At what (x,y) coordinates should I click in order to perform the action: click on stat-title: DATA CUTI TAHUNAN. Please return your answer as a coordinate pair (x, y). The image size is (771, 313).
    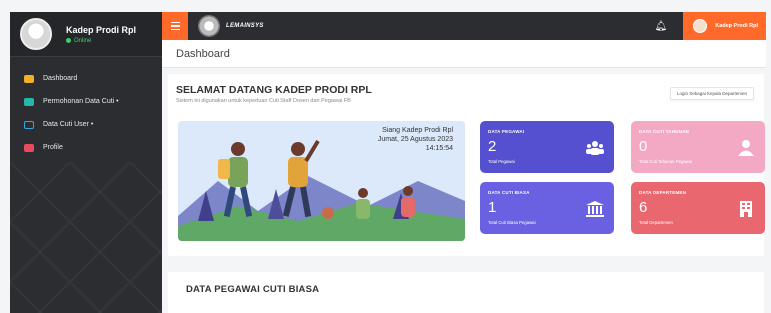
    Looking at the image, I should click on (664, 131).